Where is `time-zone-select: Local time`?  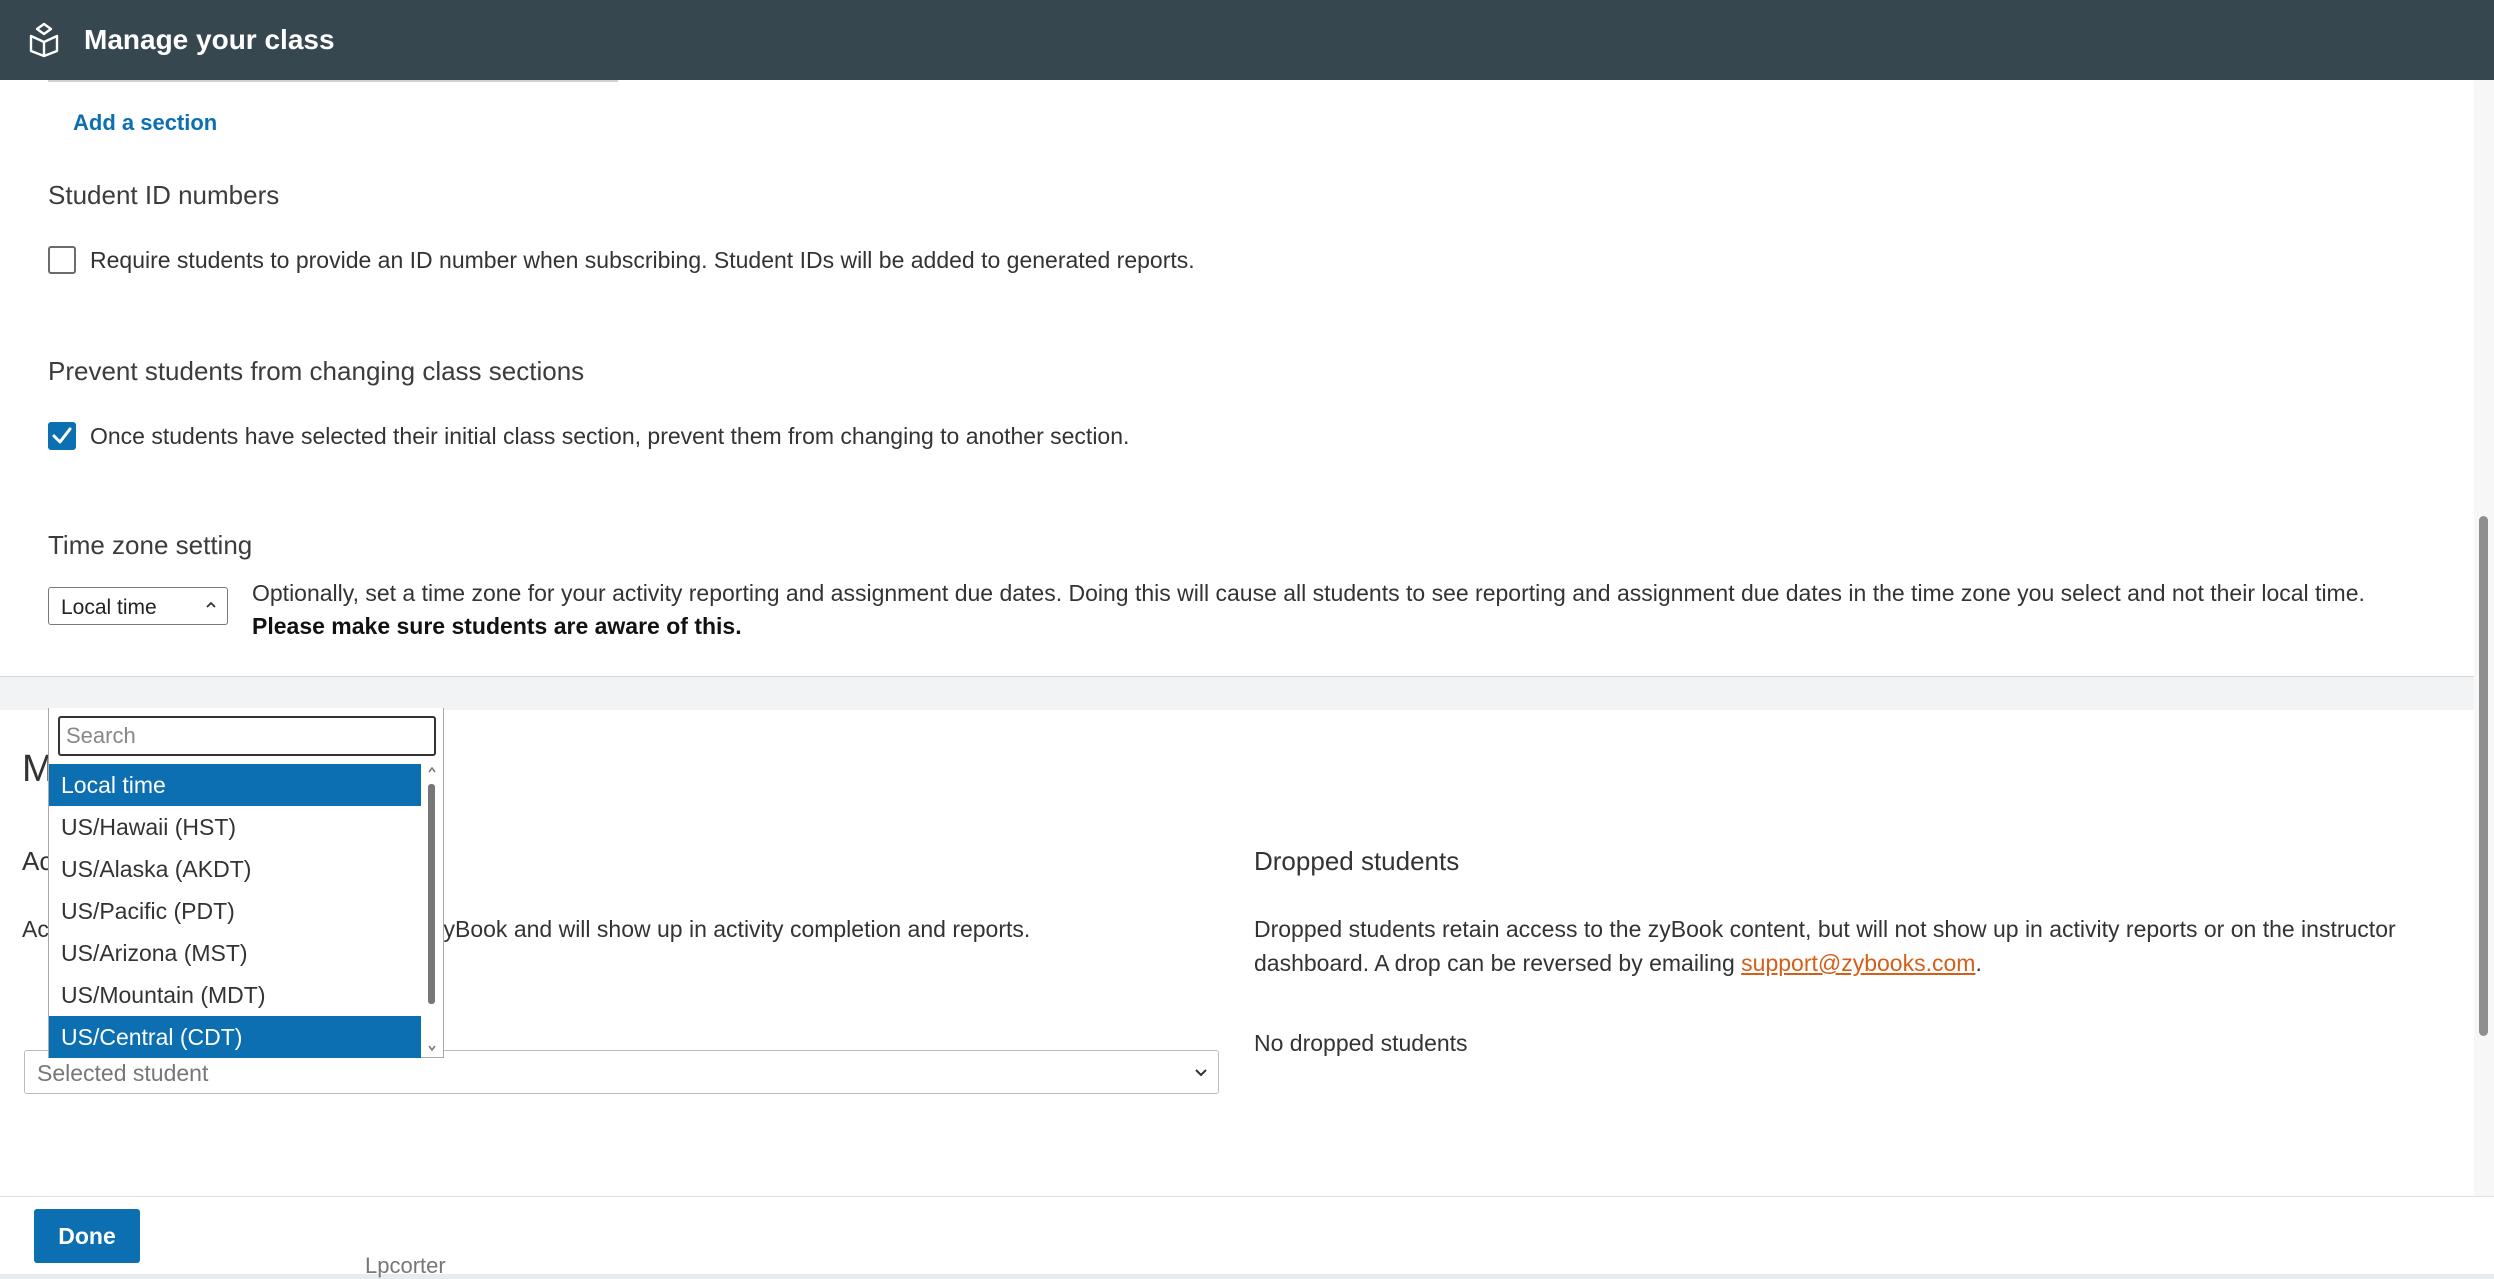
time-zone-select: Local time is located at coordinates (138, 606).